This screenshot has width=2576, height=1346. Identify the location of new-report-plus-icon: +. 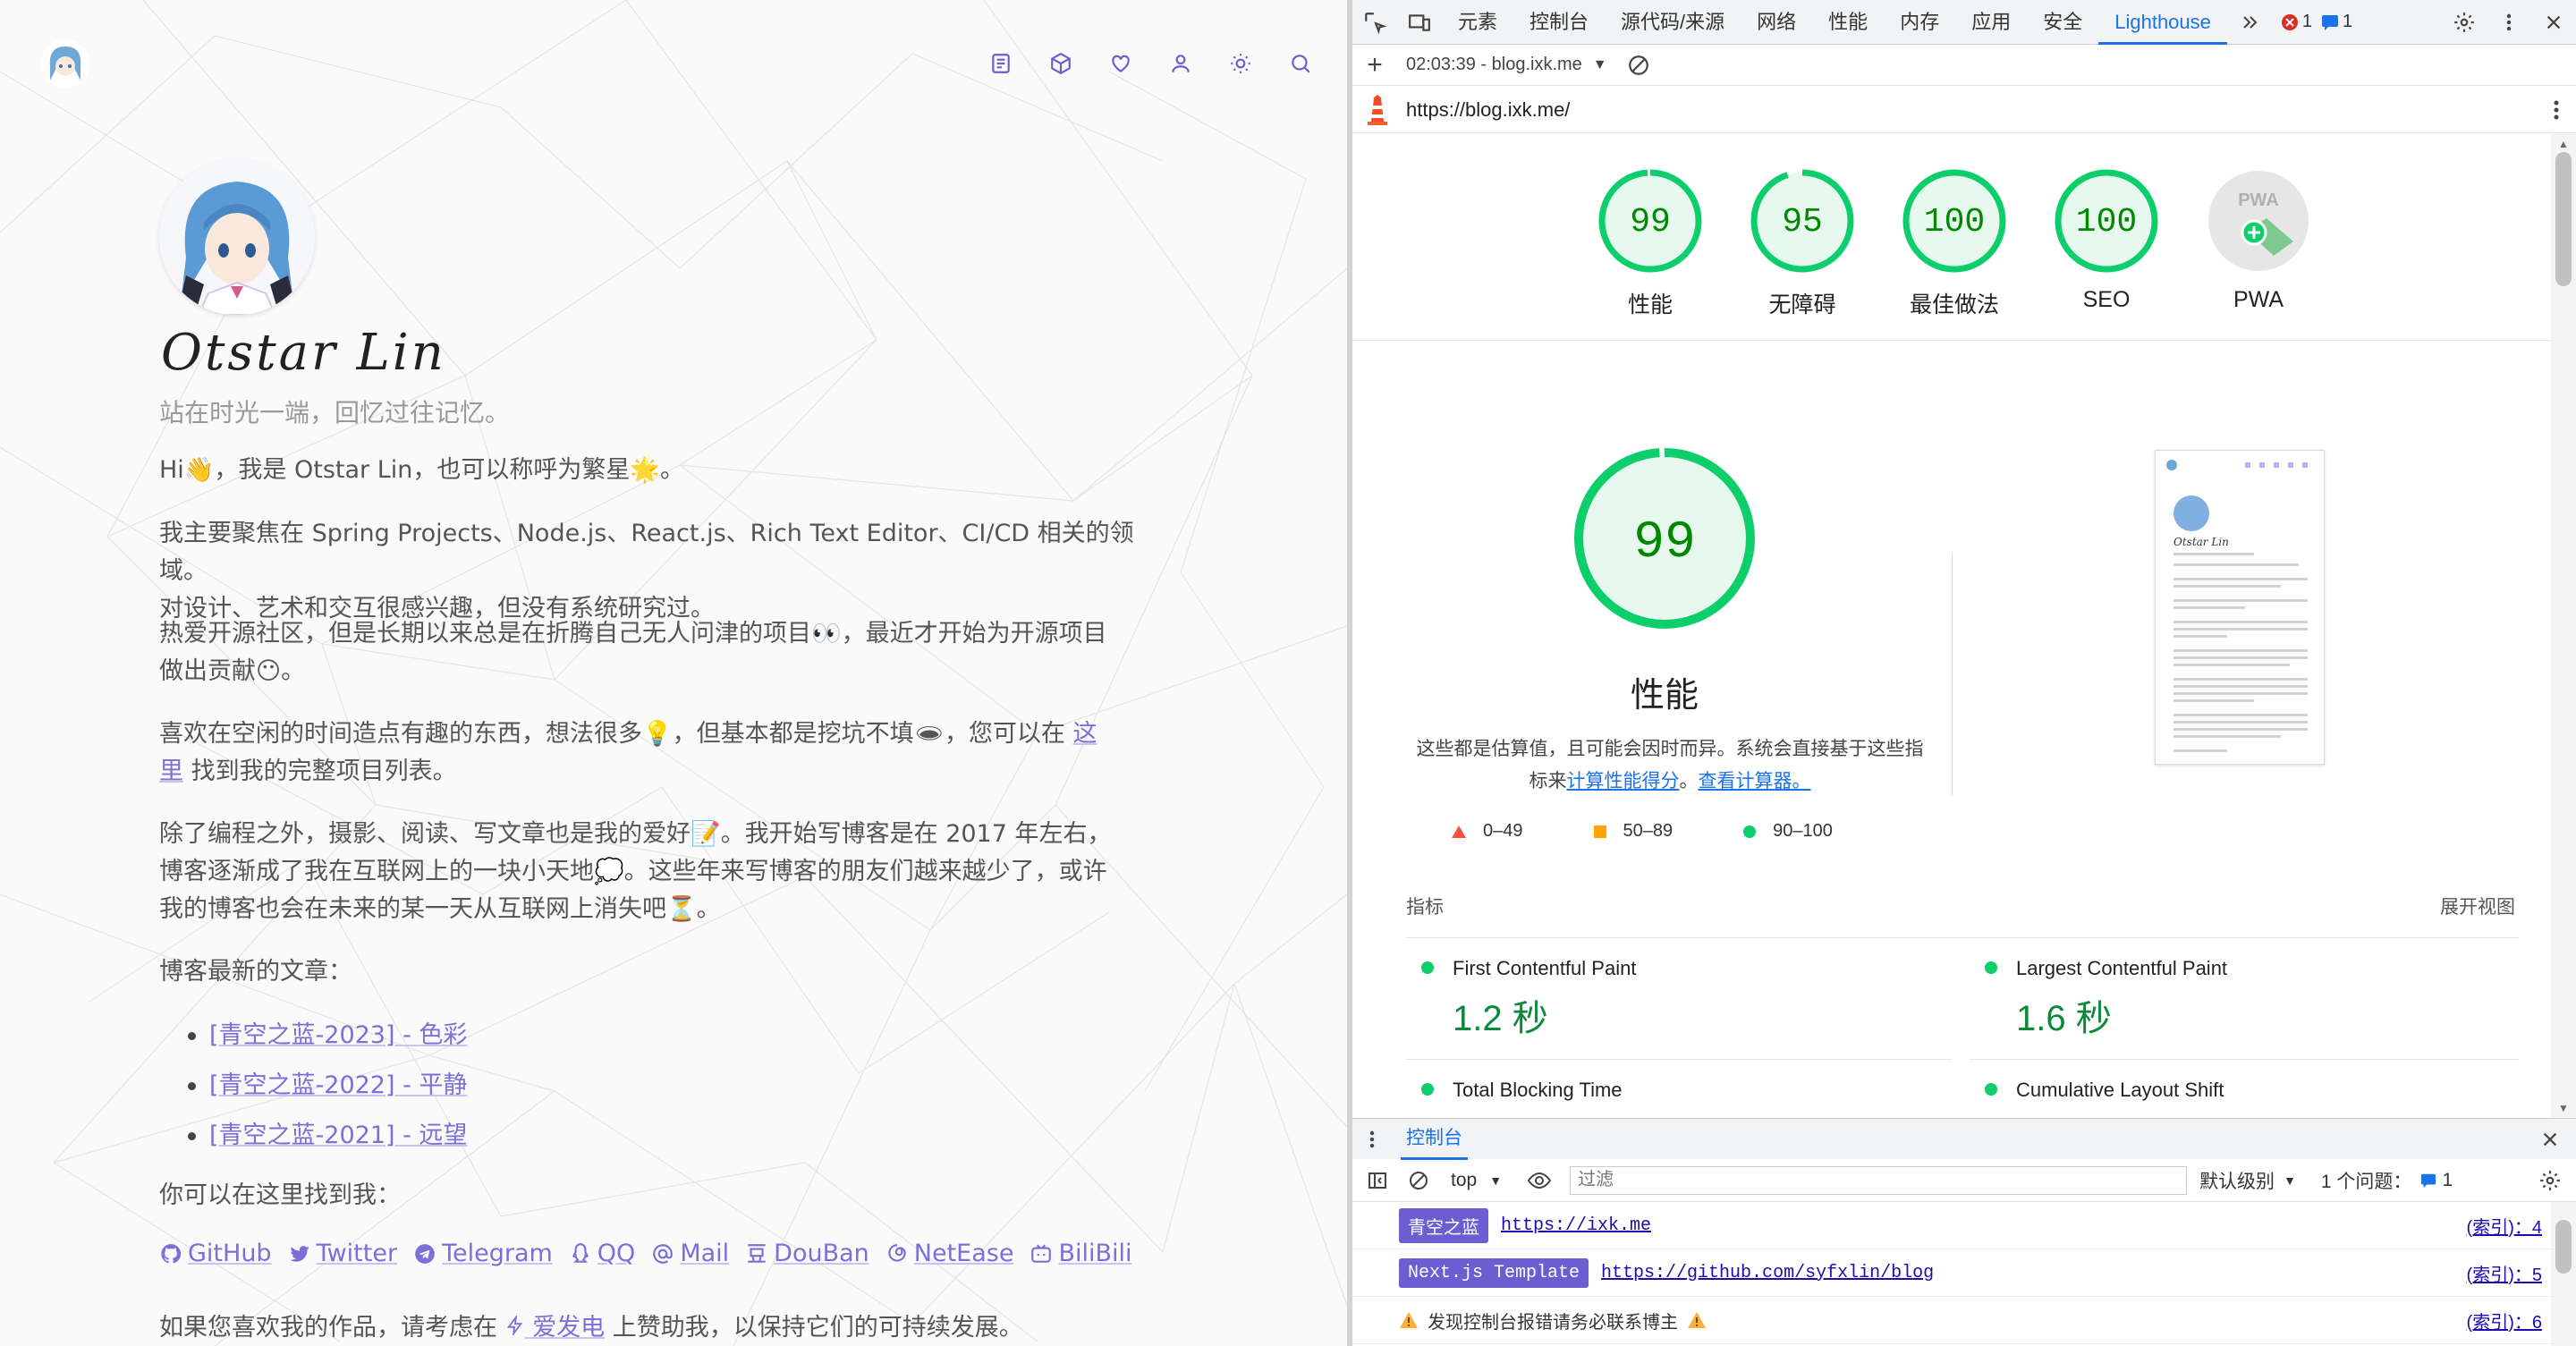
(1374, 65).